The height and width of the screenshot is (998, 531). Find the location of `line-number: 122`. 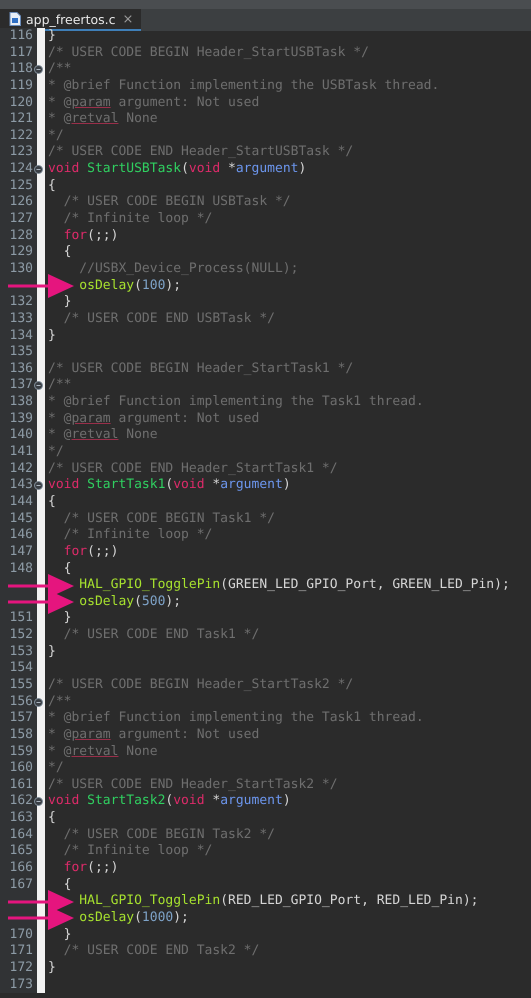

line-number: 122 is located at coordinates (21, 135).